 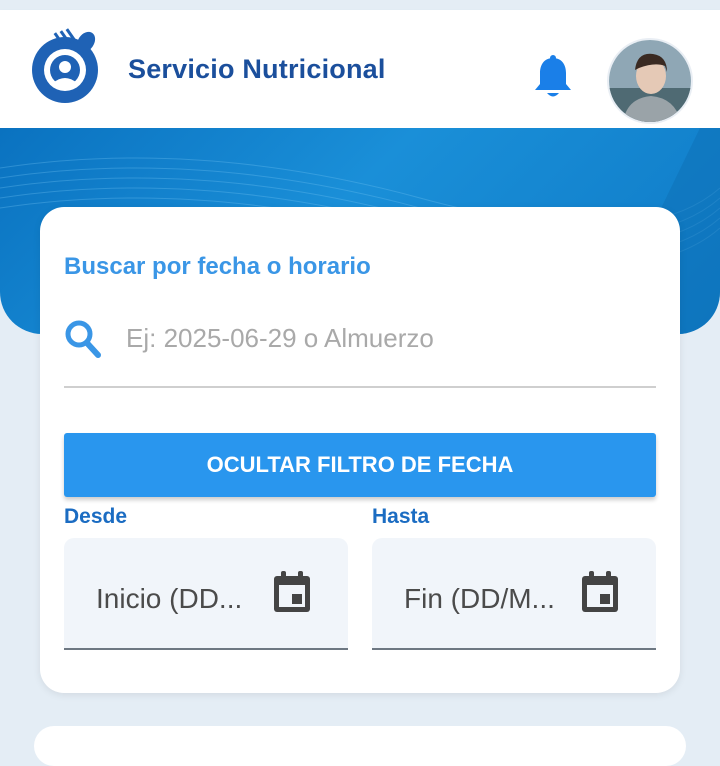 What do you see at coordinates (396, 338) in the screenshot?
I see `search-input` at bounding box center [396, 338].